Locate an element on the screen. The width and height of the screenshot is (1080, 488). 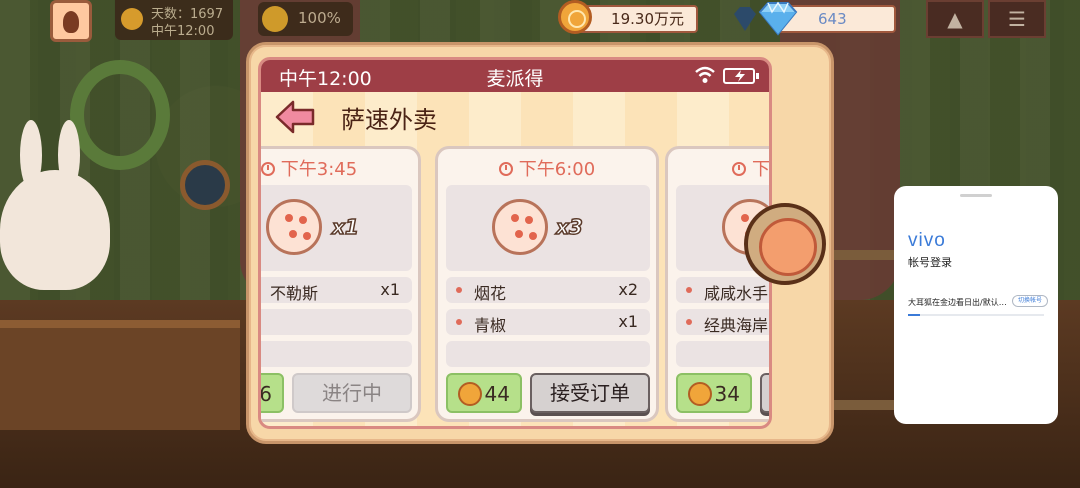
collapse-hud-button: ▲ is located at coordinates (955, 19).